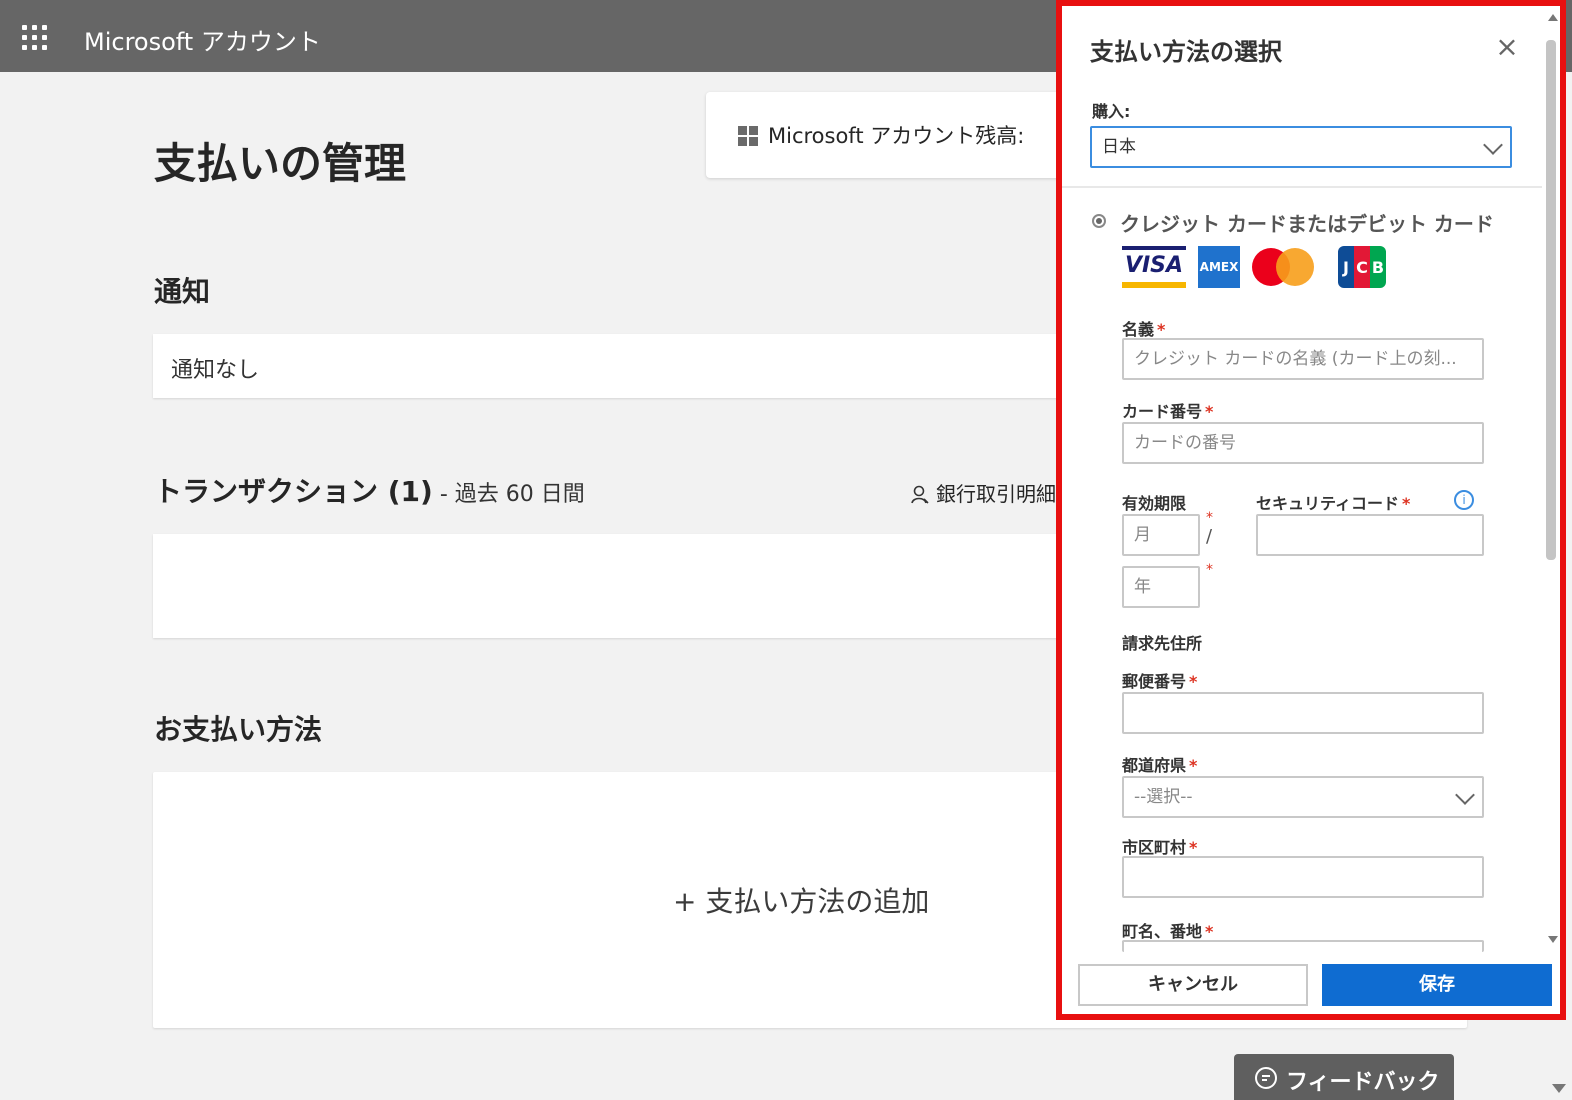 This screenshot has width=1572, height=1100. What do you see at coordinates (1553, 17) in the screenshot?
I see `panel-scroll-up-arrow` at bounding box center [1553, 17].